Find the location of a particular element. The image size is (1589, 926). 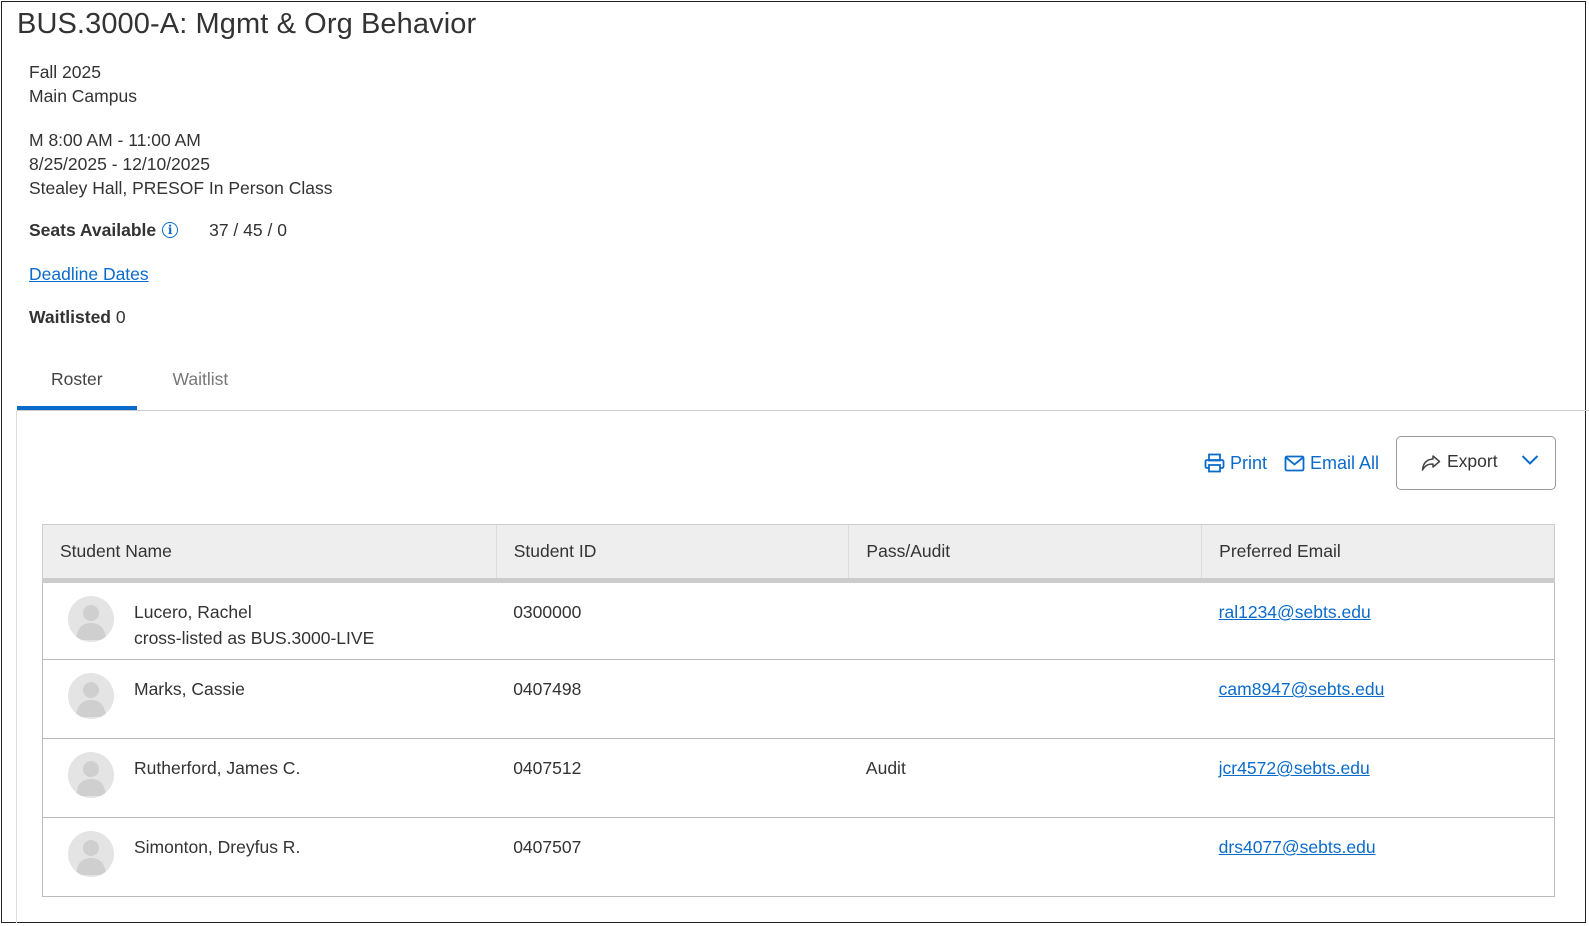

tab-bar: Roster Waitlist is located at coordinates (140, 384).